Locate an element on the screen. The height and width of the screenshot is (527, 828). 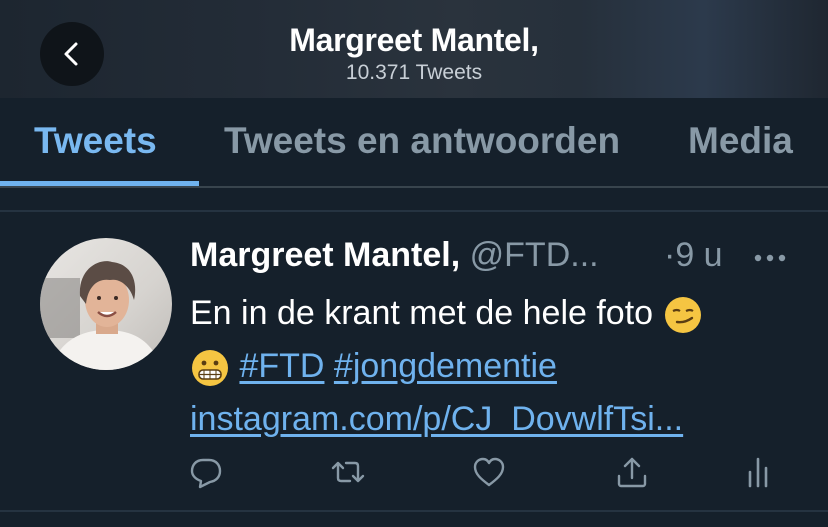
share-icon is located at coordinates (632, 472).